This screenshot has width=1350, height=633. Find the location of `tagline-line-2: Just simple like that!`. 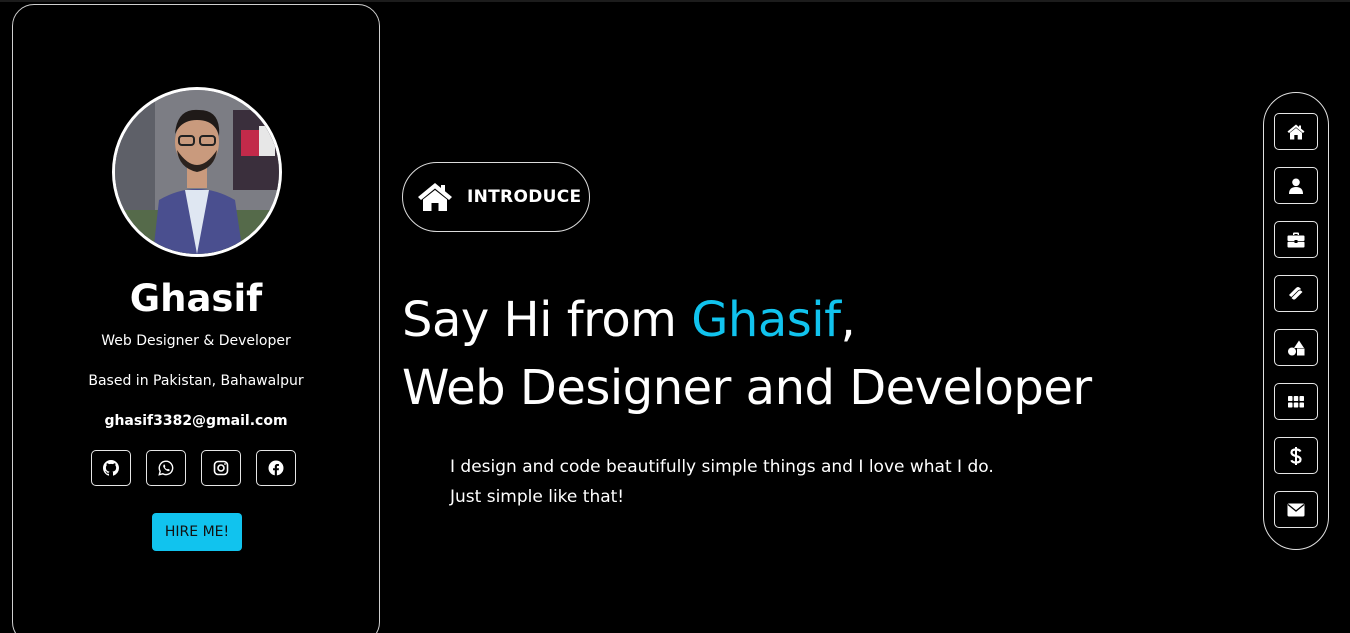

tagline-line-2: Just simple like that! is located at coordinates (537, 497).